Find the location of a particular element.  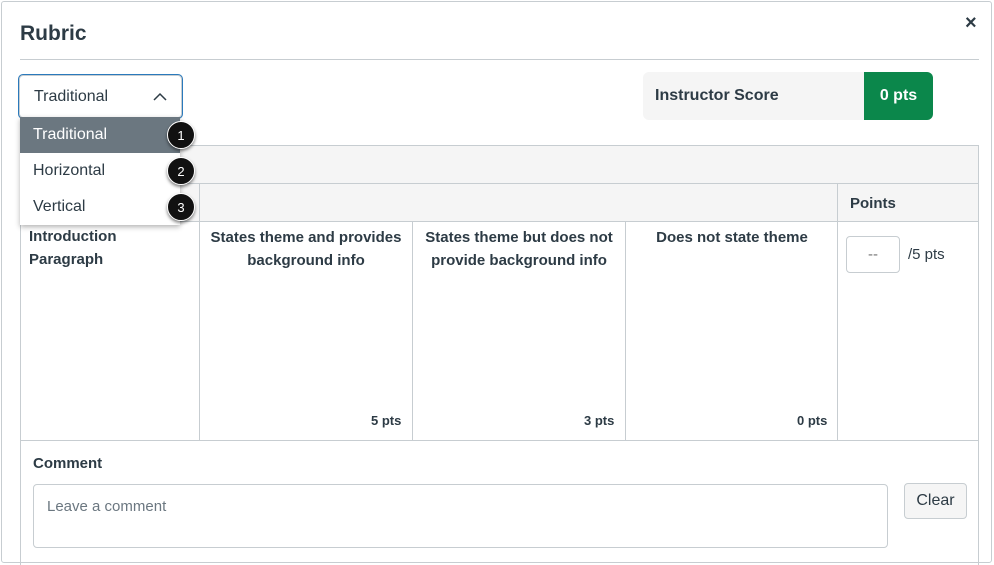

chevron-up-icon is located at coordinates (160, 96).